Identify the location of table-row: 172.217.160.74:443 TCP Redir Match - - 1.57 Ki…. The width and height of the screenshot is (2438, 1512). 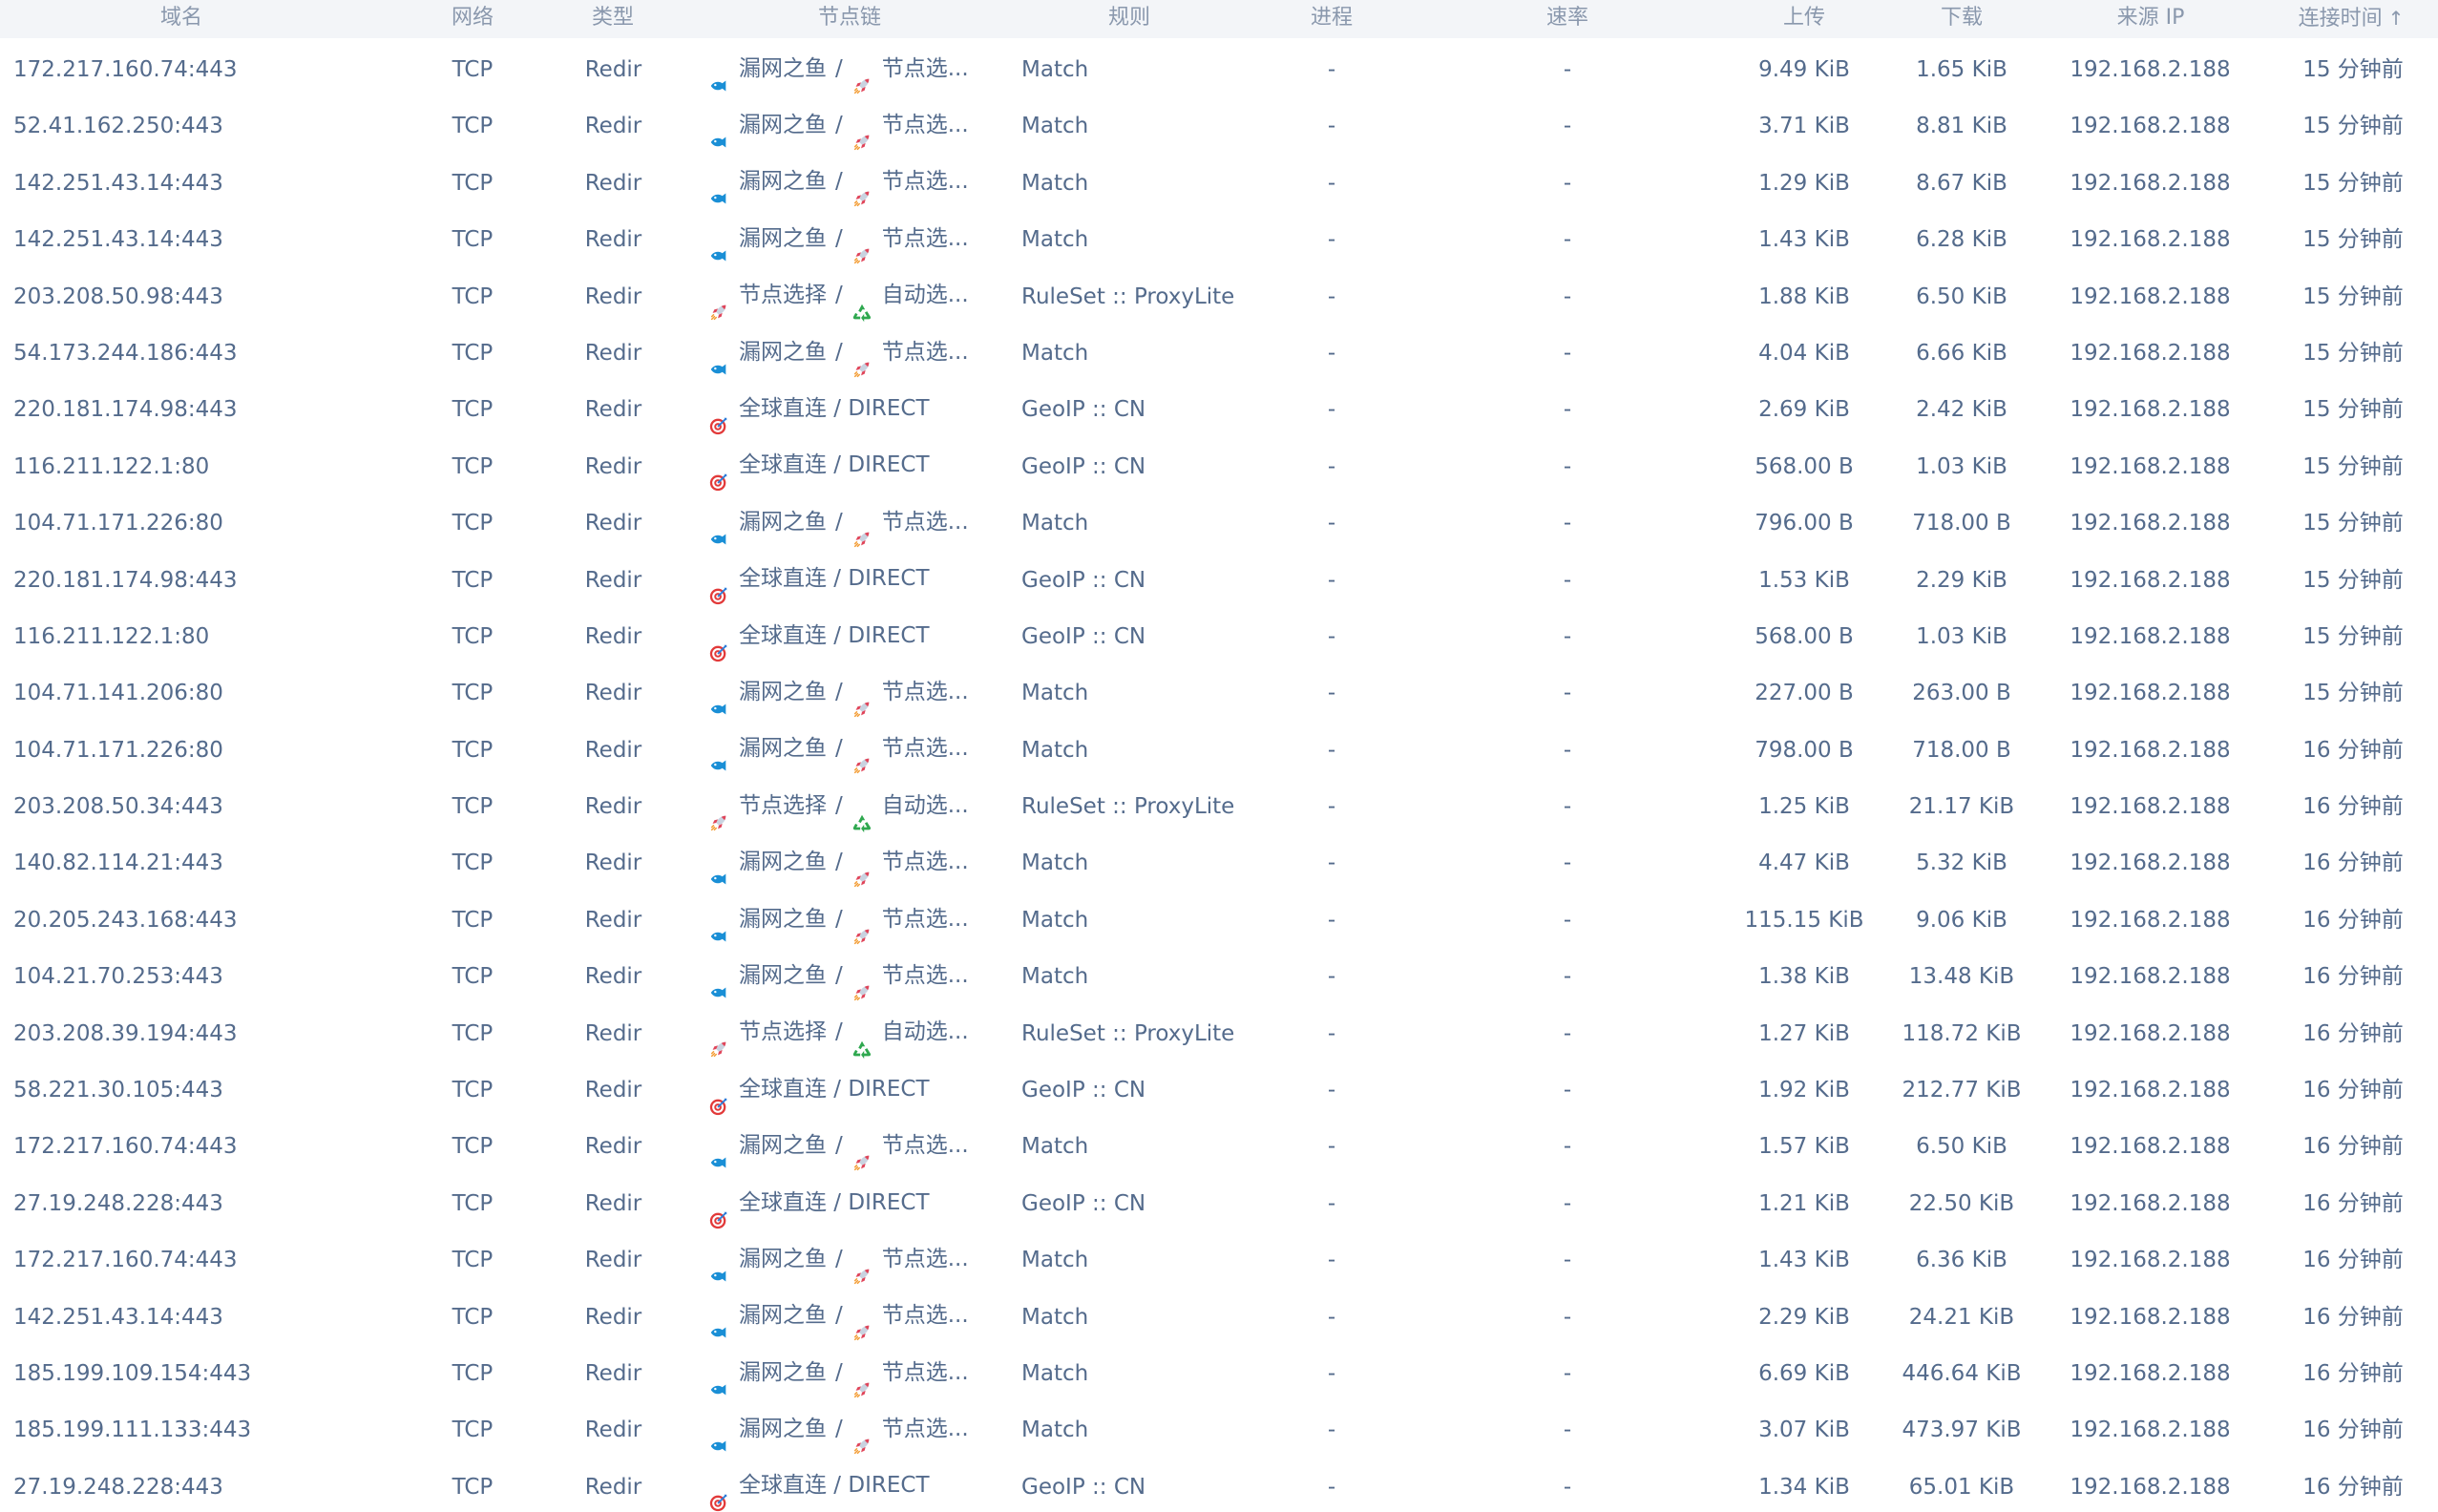
(1219, 1143).